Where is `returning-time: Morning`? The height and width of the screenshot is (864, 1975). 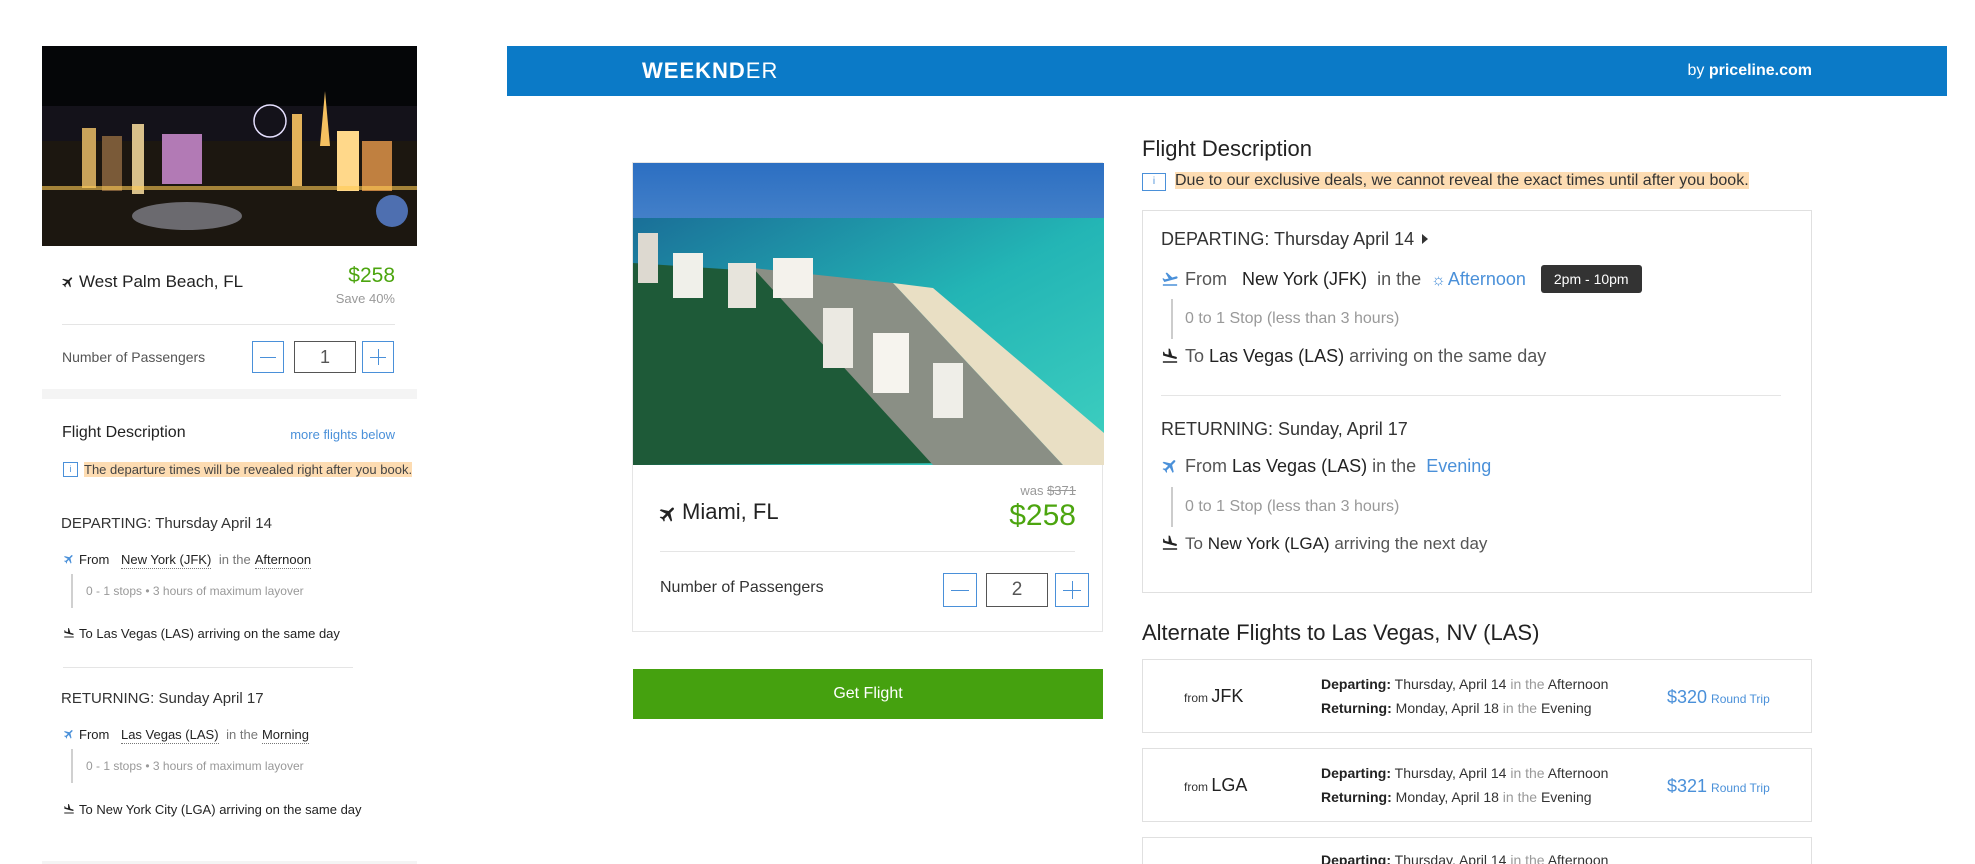 returning-time: Morning is located at coordinates (285, 735).